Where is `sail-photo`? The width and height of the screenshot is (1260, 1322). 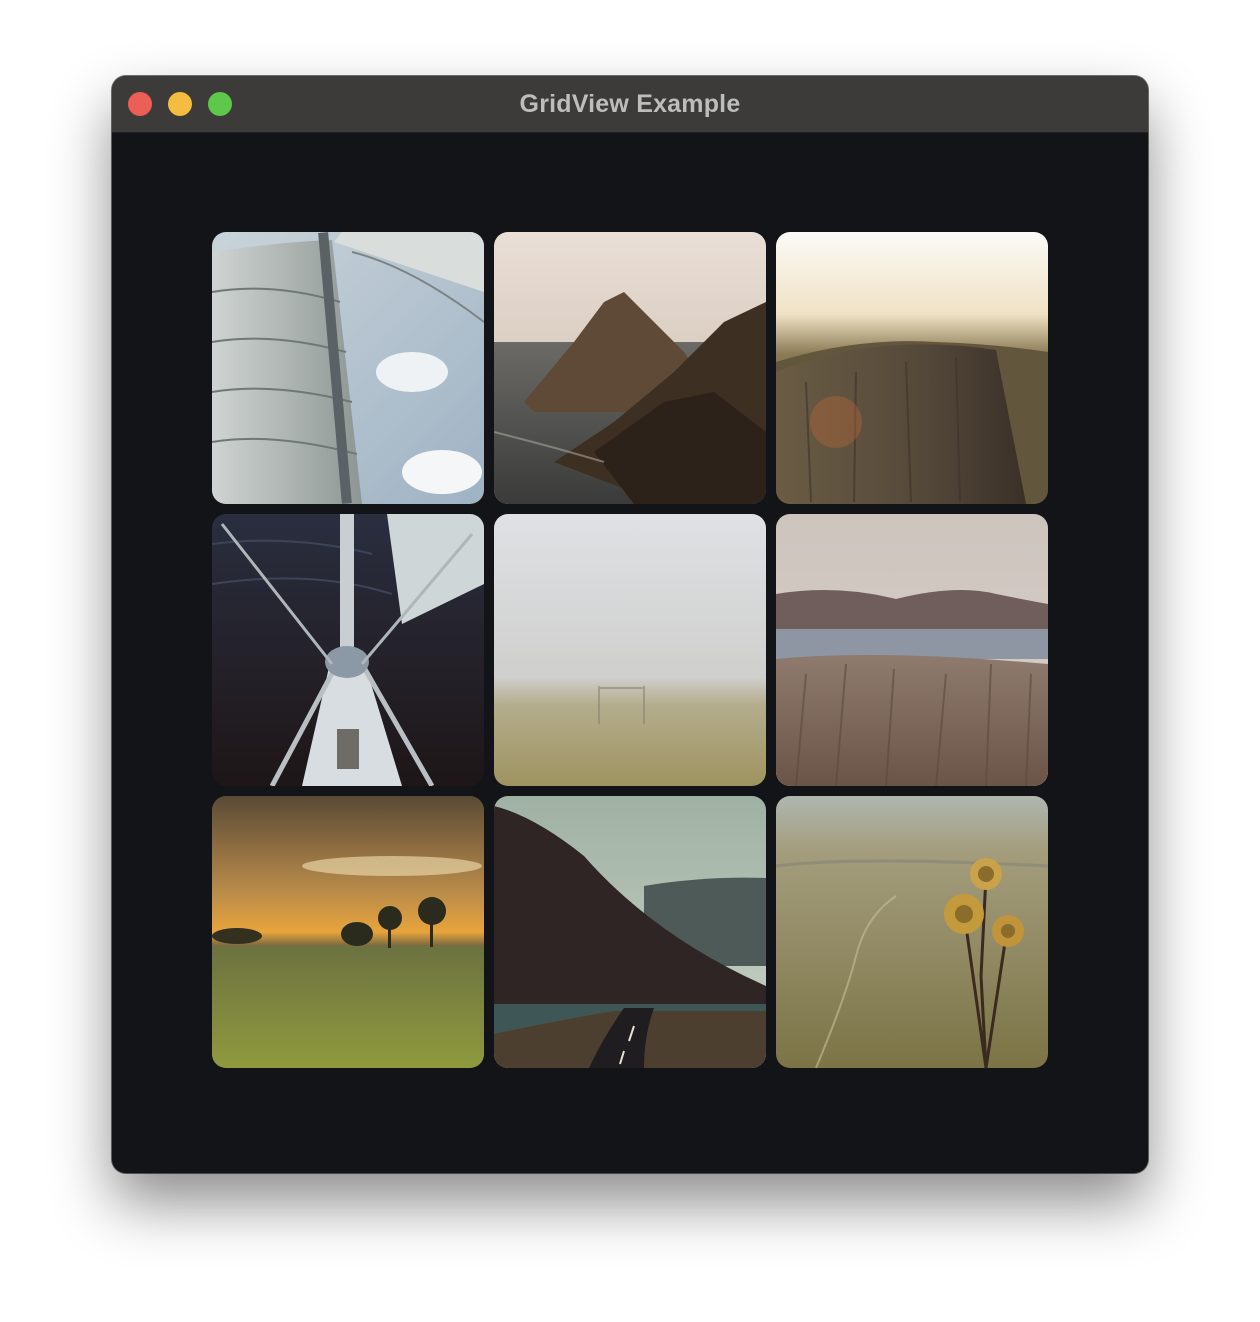
sail-photo is located at coordinates (348, 368).